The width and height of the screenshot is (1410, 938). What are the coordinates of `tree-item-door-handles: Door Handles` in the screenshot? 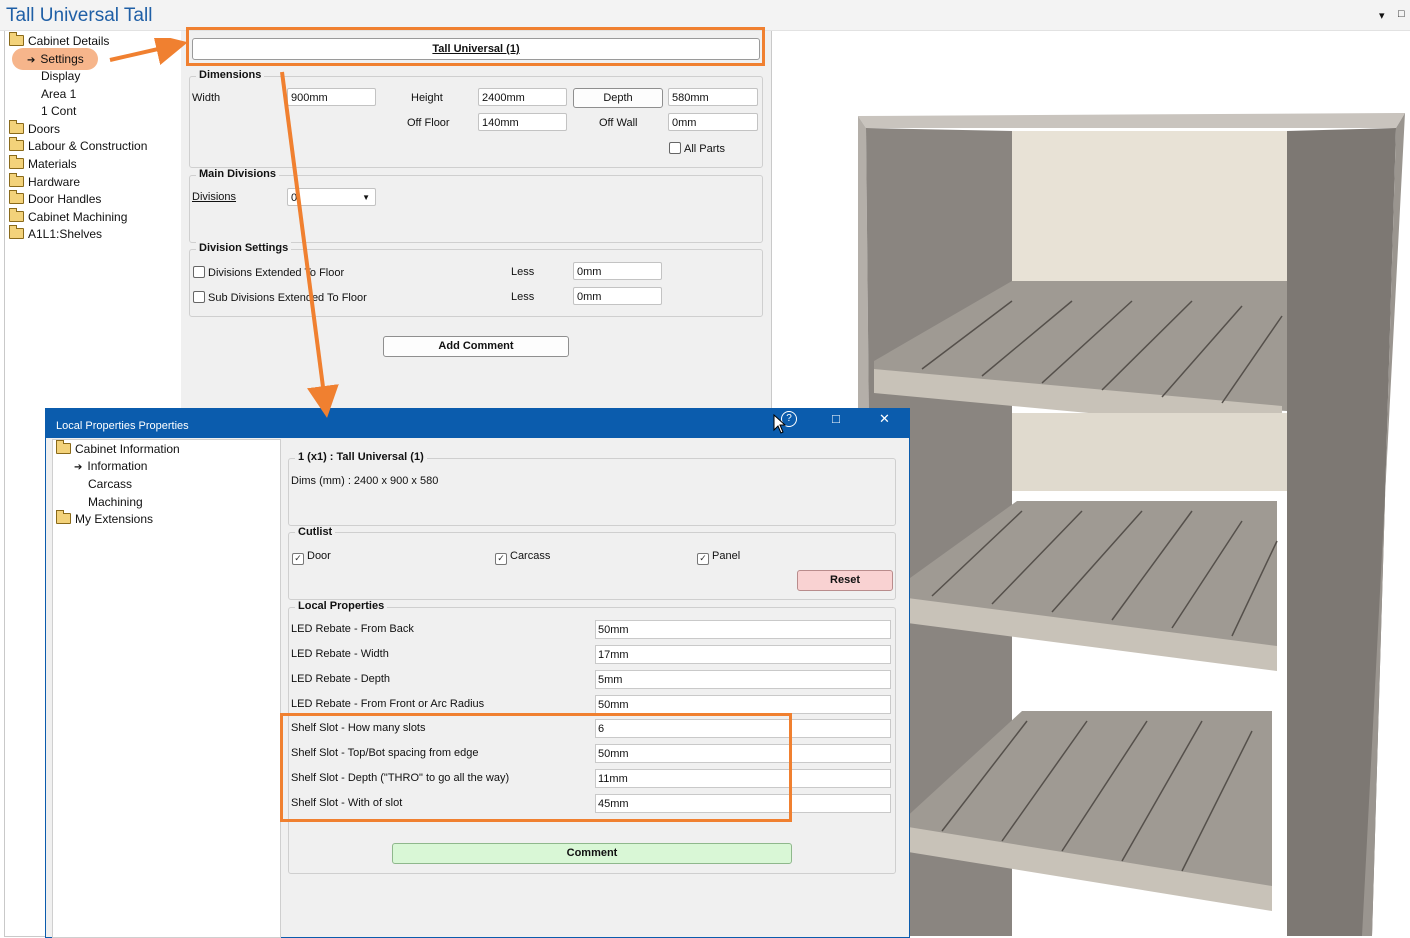 It's located at (55, 199).